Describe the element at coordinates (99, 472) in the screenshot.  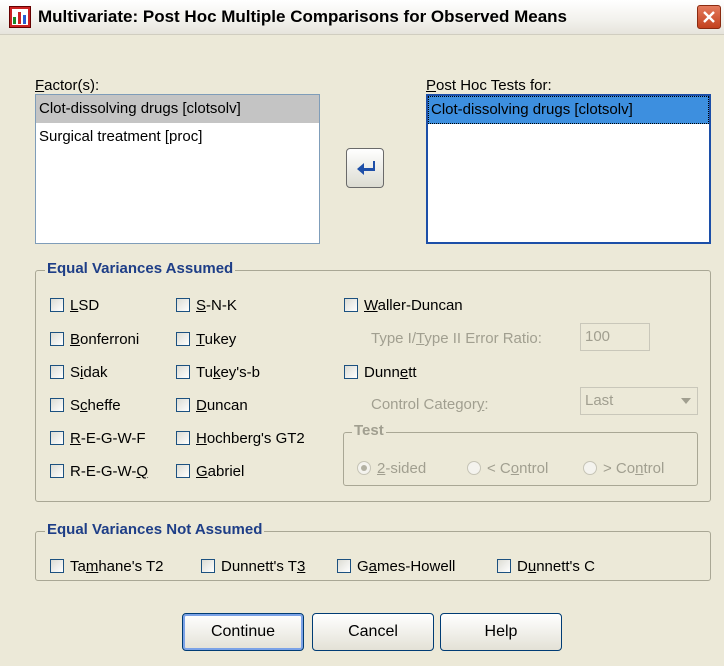
I see `regwq-checkbox: R-E-G-W-Q` at that location.